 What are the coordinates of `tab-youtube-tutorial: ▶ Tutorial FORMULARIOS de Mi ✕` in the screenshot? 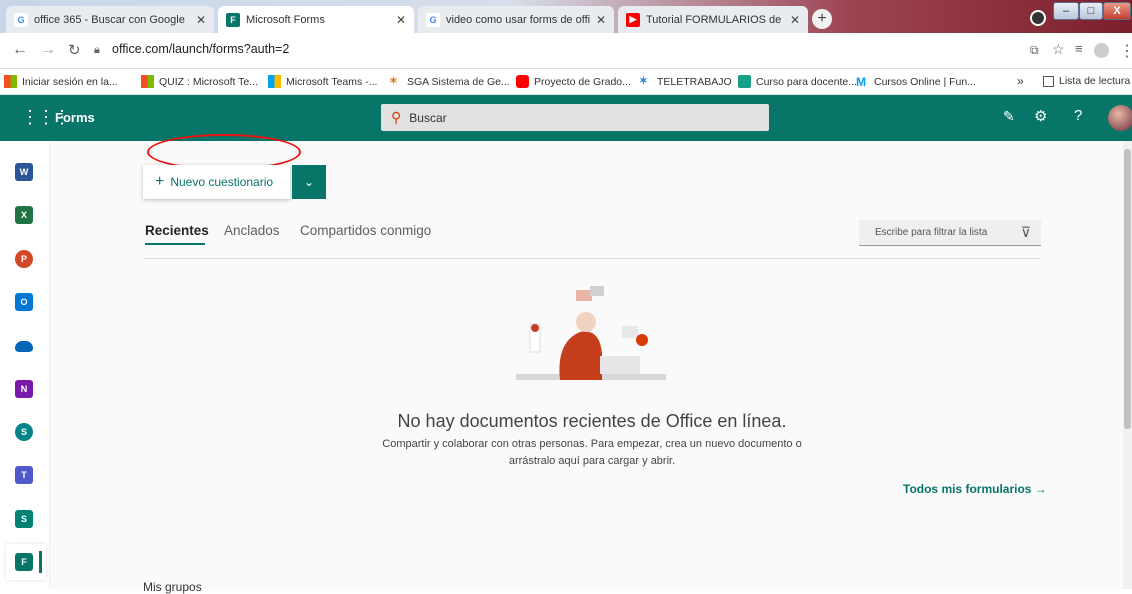 It's located at (713, 19).